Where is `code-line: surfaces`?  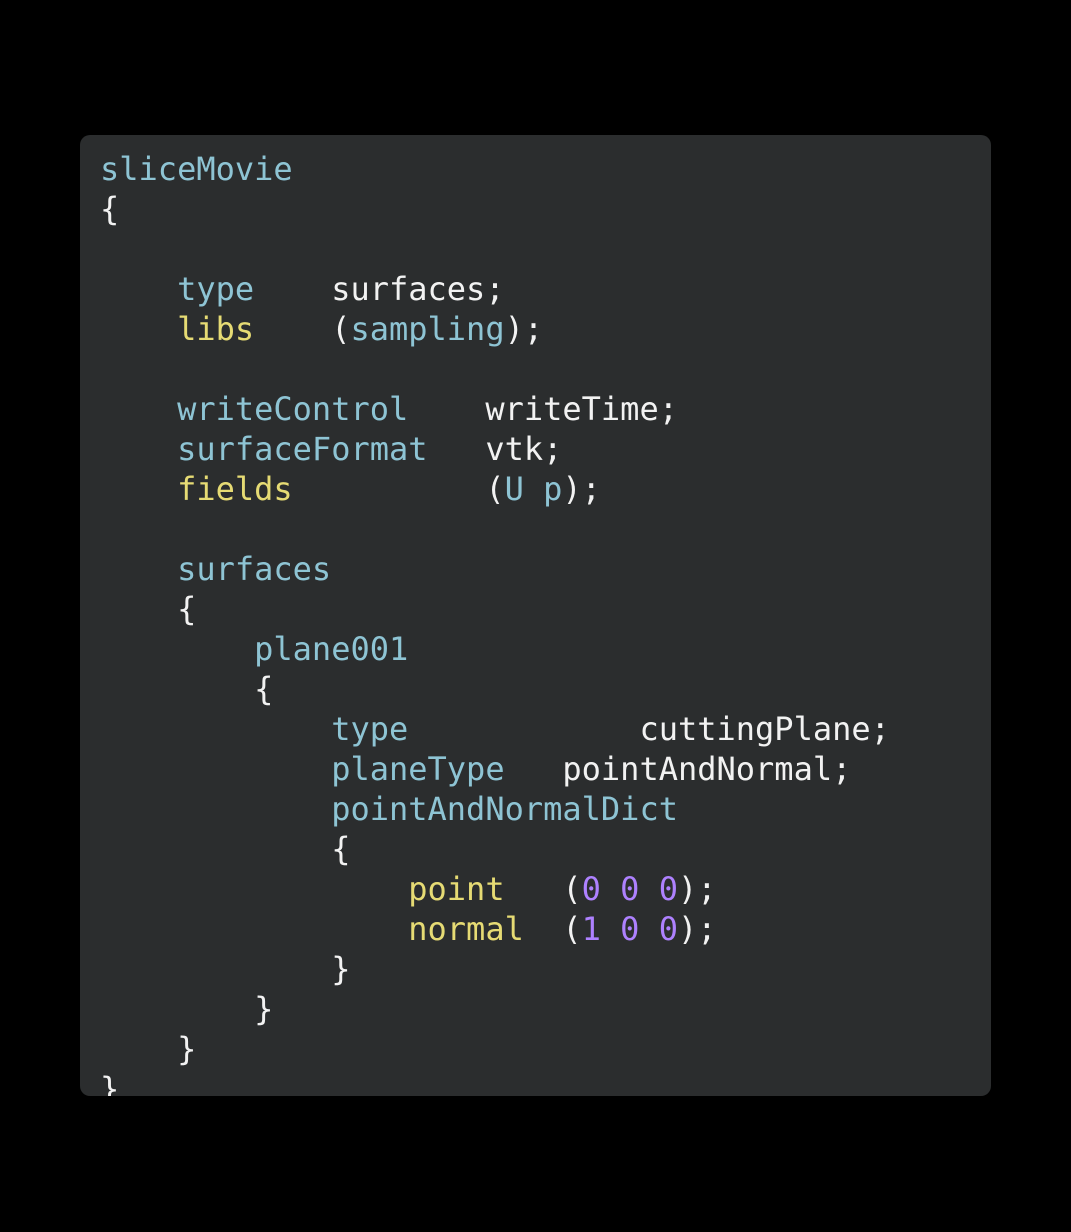
code-line: surfaces is located at coordinates (545, 569).